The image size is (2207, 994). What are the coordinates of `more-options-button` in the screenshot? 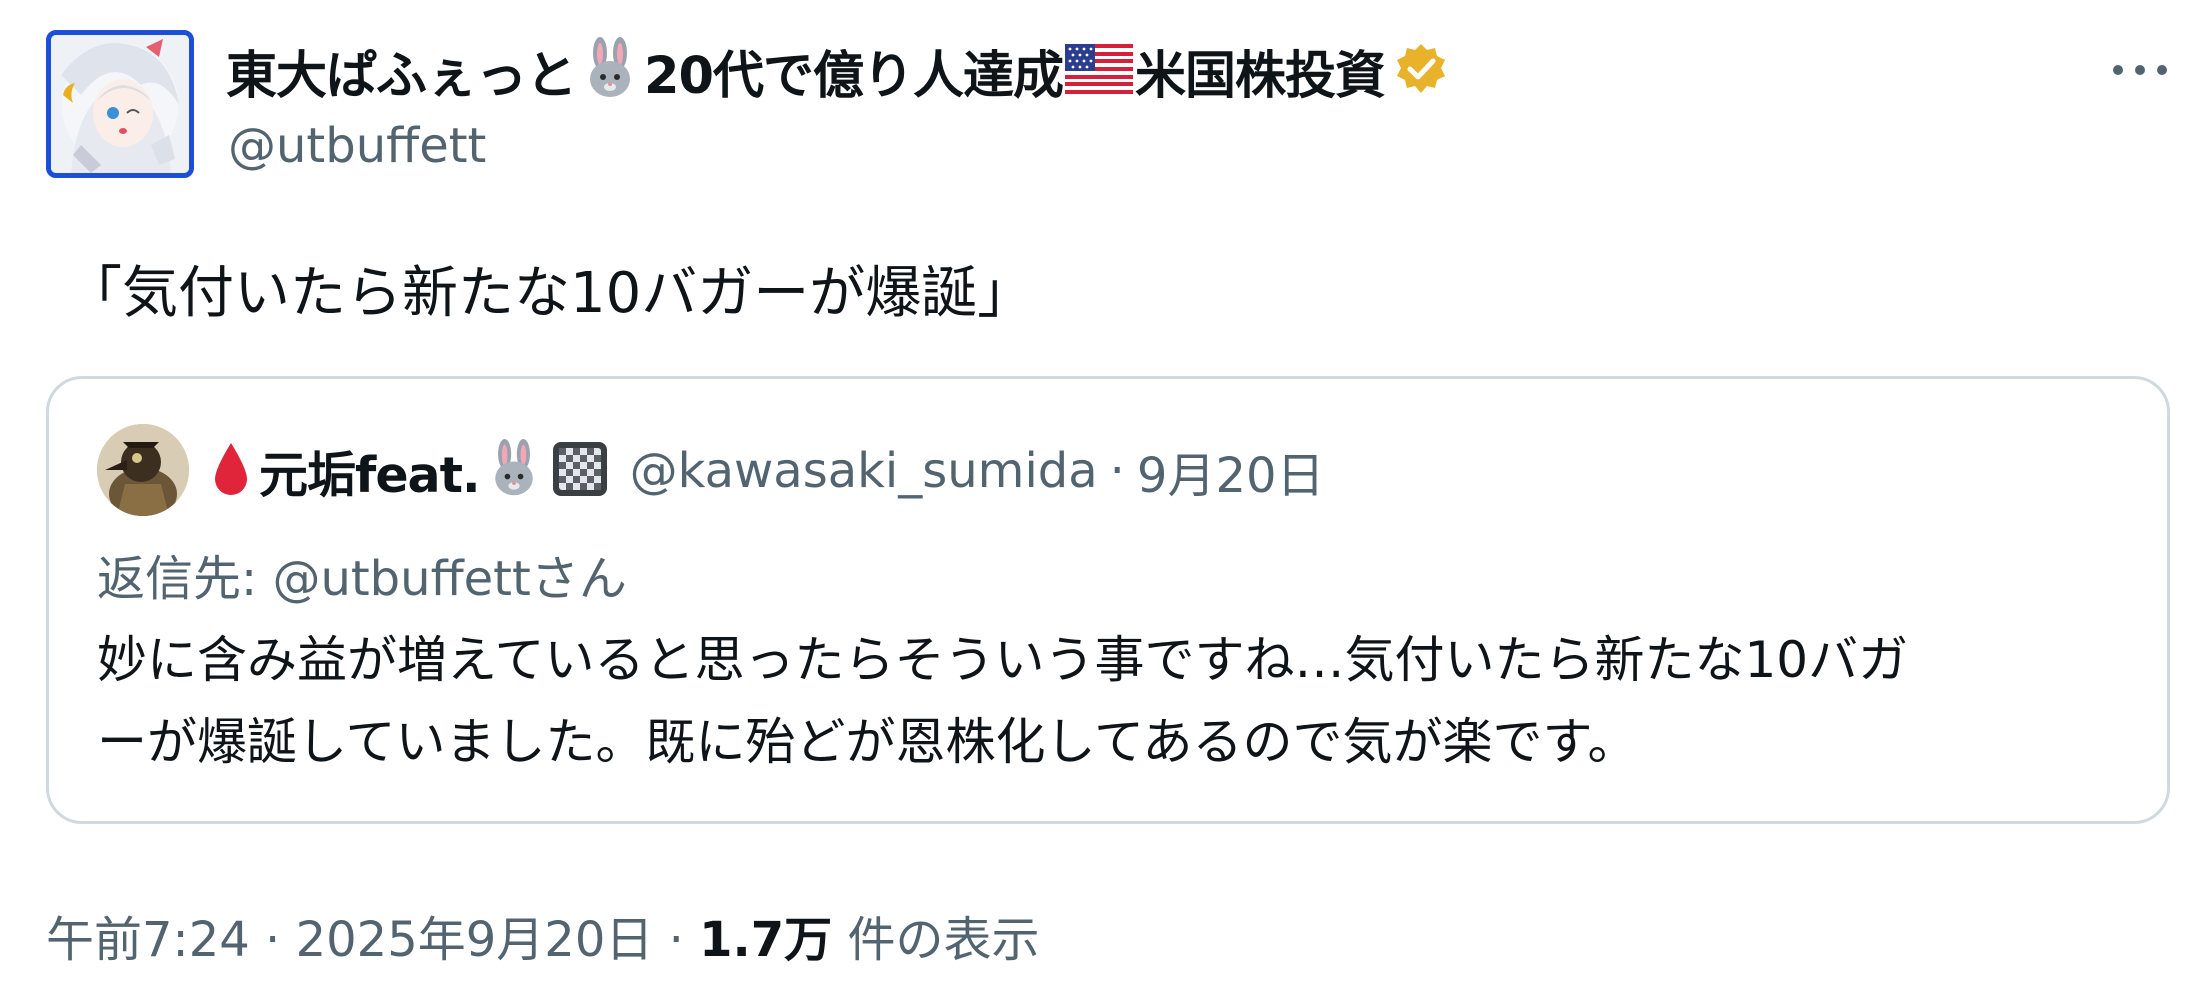 It's located at (2140, 70).